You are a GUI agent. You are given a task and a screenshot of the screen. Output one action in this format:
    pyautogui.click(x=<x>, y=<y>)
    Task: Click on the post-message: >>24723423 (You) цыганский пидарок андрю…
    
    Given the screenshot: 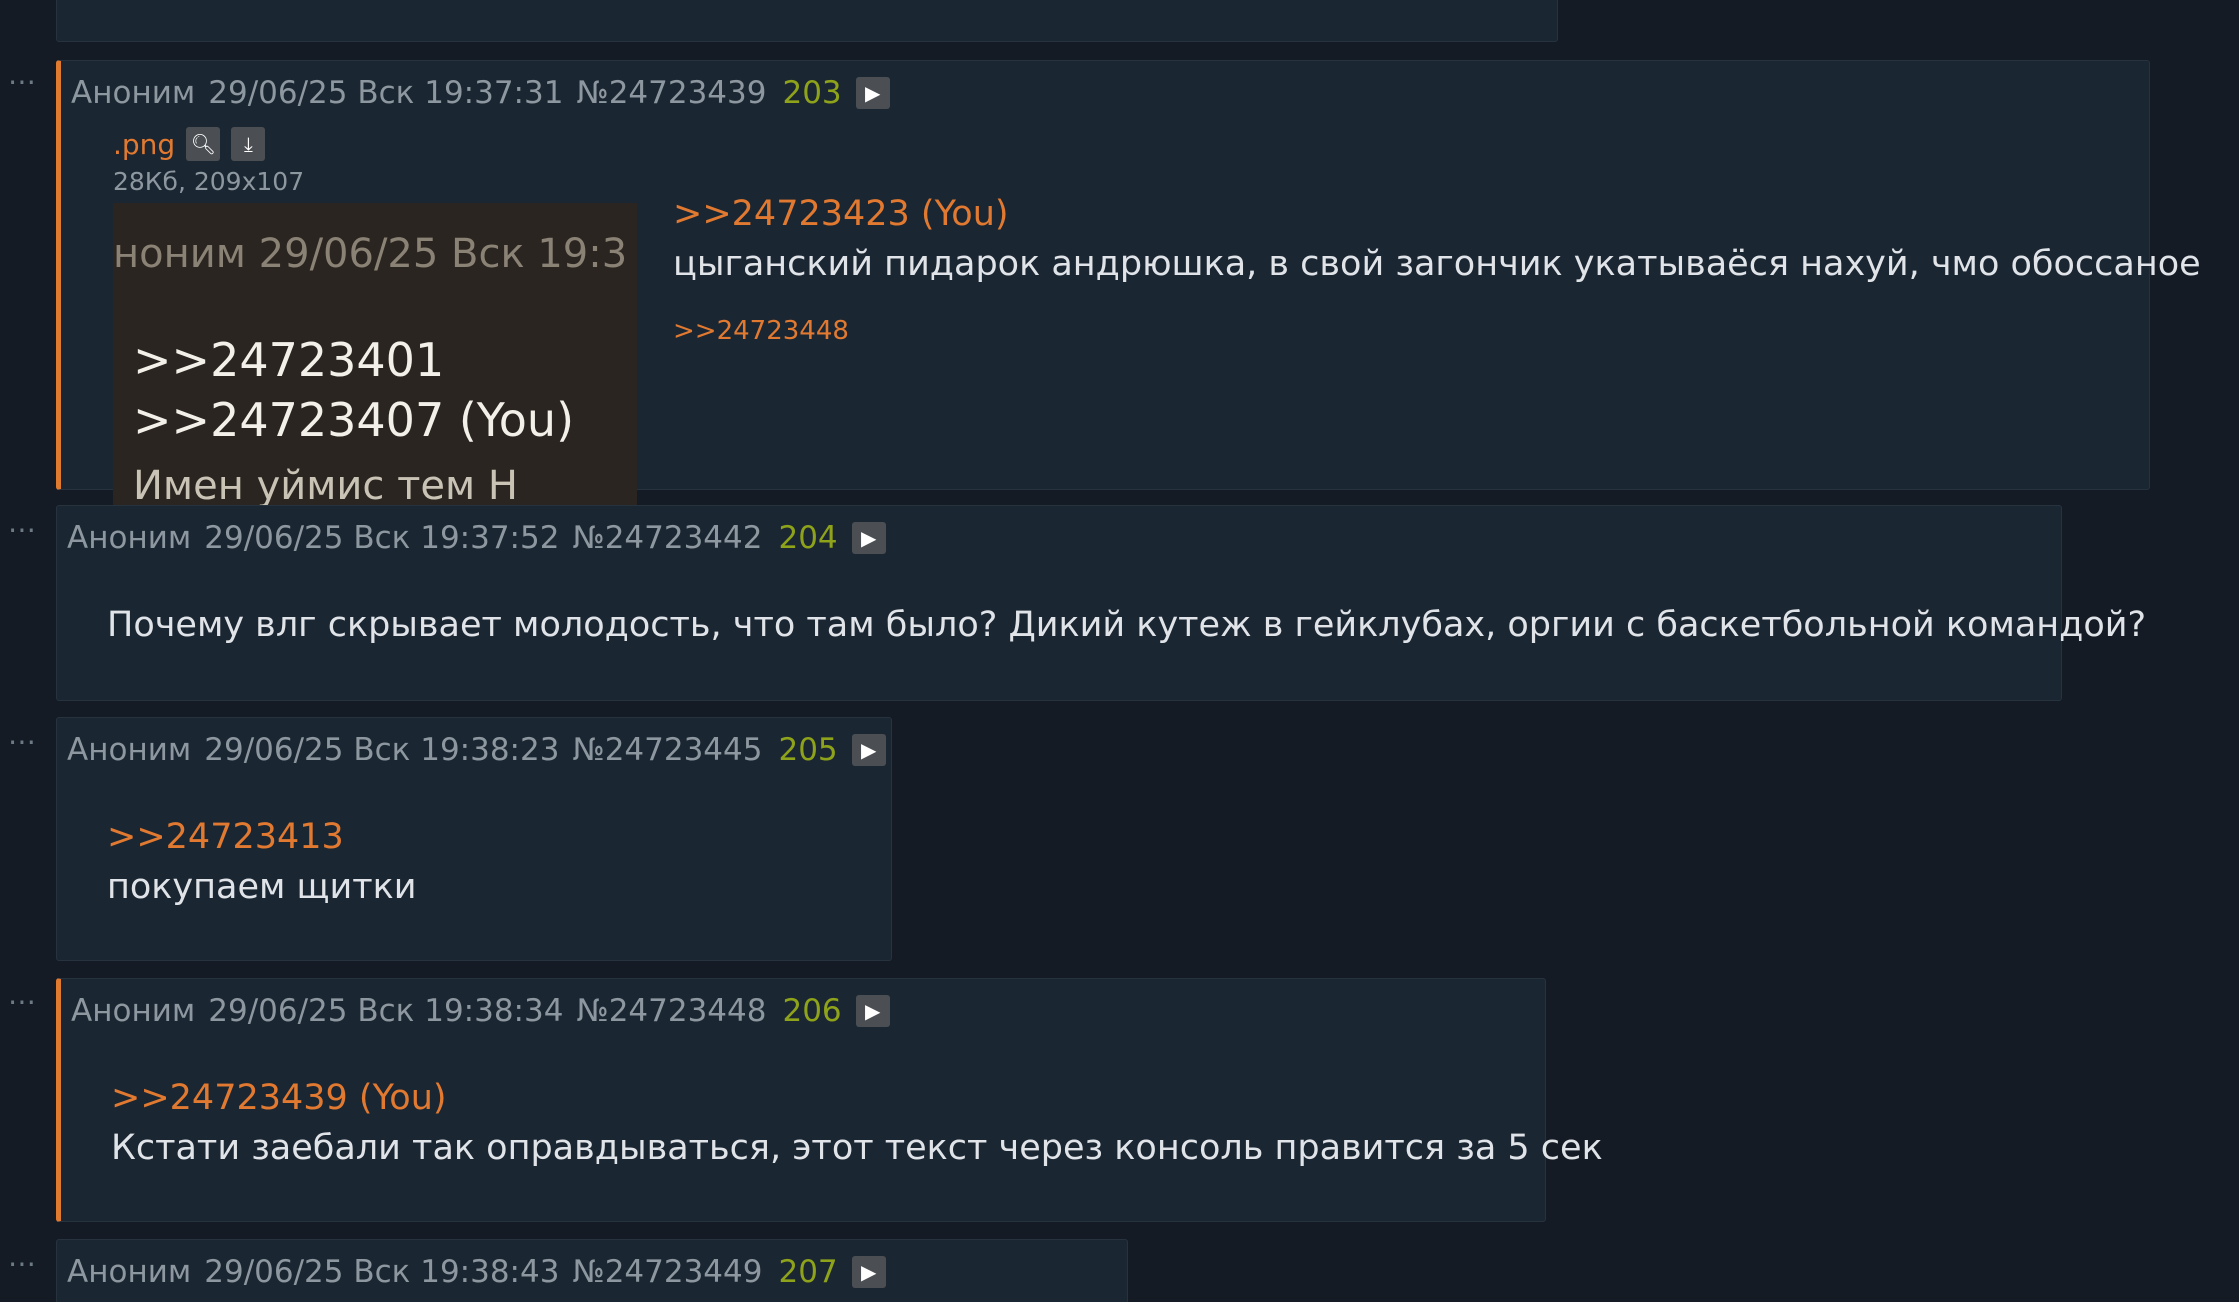 What is the action you would take?
    pyautogui.click(x=1437, y=269)
    